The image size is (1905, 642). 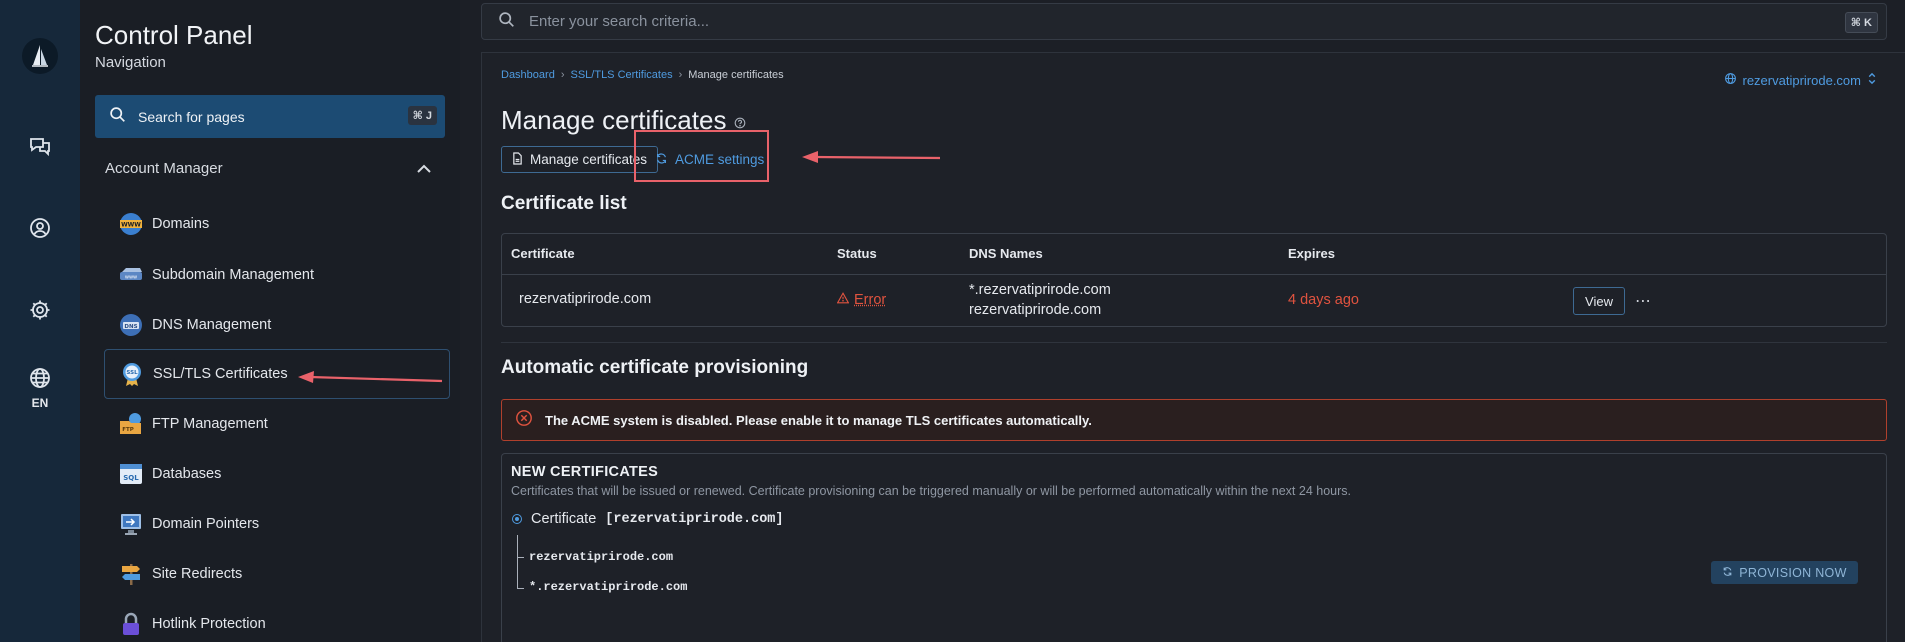 What do you see at coordinates (601, 557) in the screenshot?
I see `certificate-dns-name: rezervatiprirode.com` at bounding box center [601, 557].